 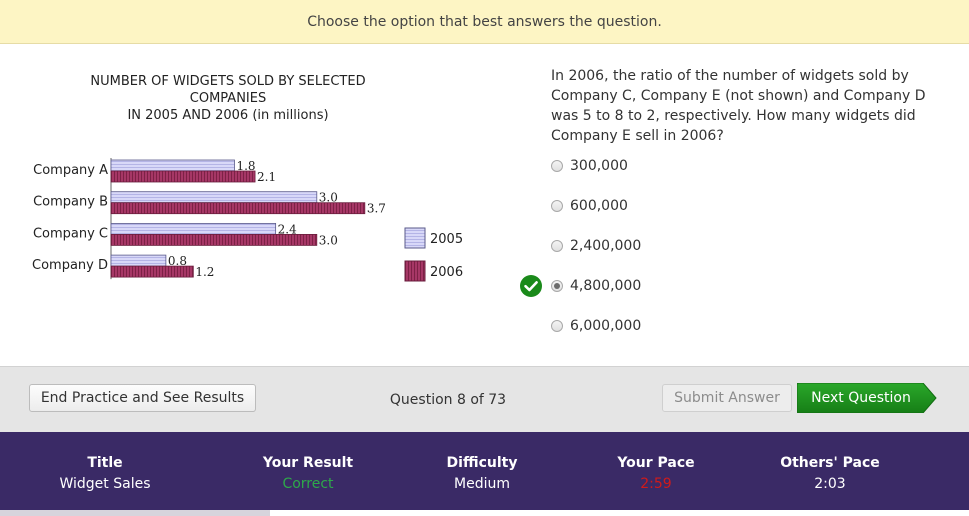 I want to click on info-difficulty: Difficulty Medium, so click(x=482, y=474).